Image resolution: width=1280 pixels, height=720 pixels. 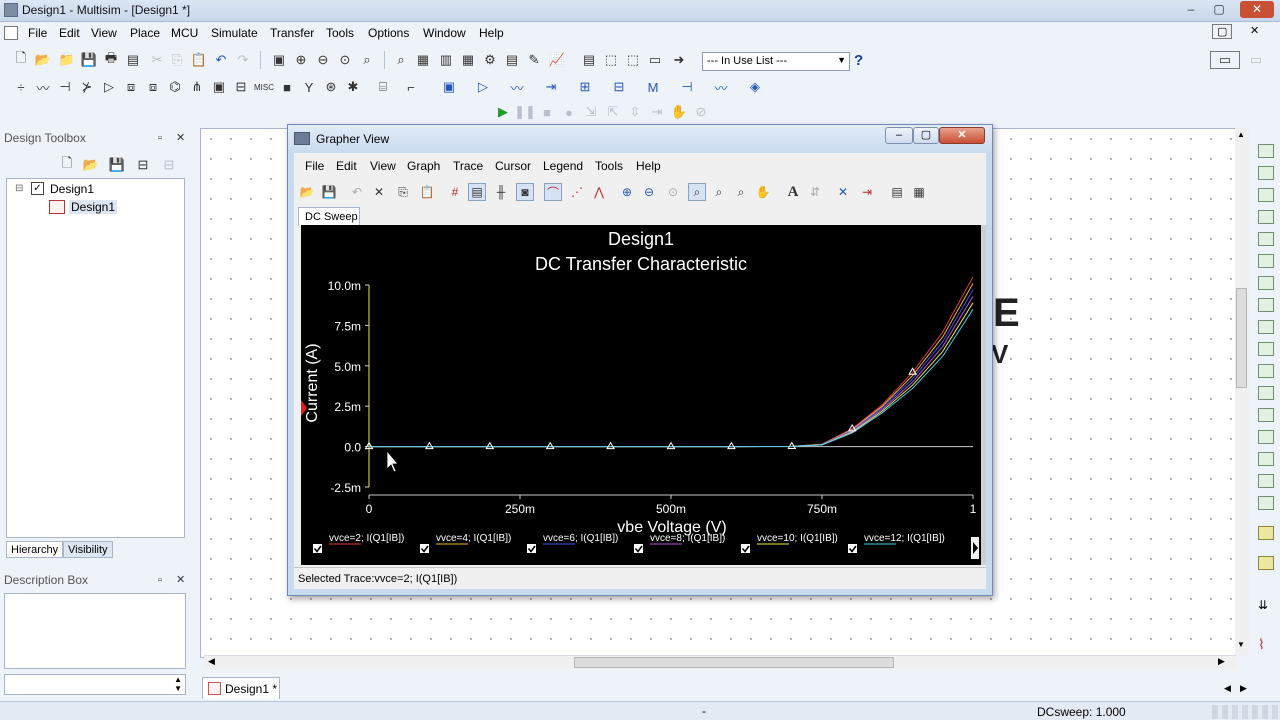 I want to click on source-icon: ÷, so click(x=21, y=87).